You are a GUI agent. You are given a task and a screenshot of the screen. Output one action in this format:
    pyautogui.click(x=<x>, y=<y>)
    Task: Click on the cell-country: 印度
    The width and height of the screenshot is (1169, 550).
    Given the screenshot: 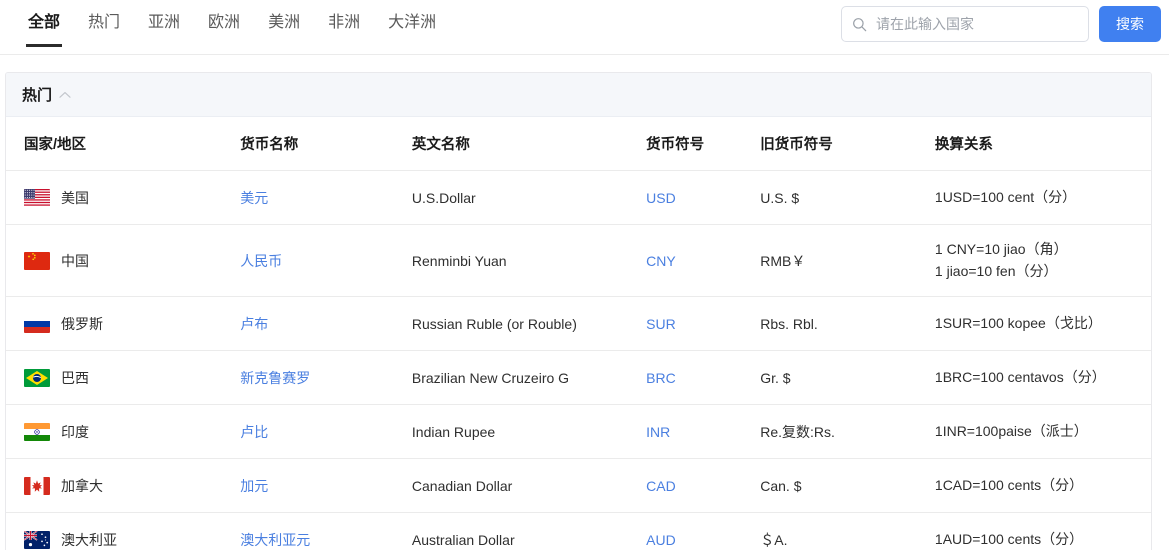 What is the action you would take?
    pyautogui.click(x=123, y=432)
    